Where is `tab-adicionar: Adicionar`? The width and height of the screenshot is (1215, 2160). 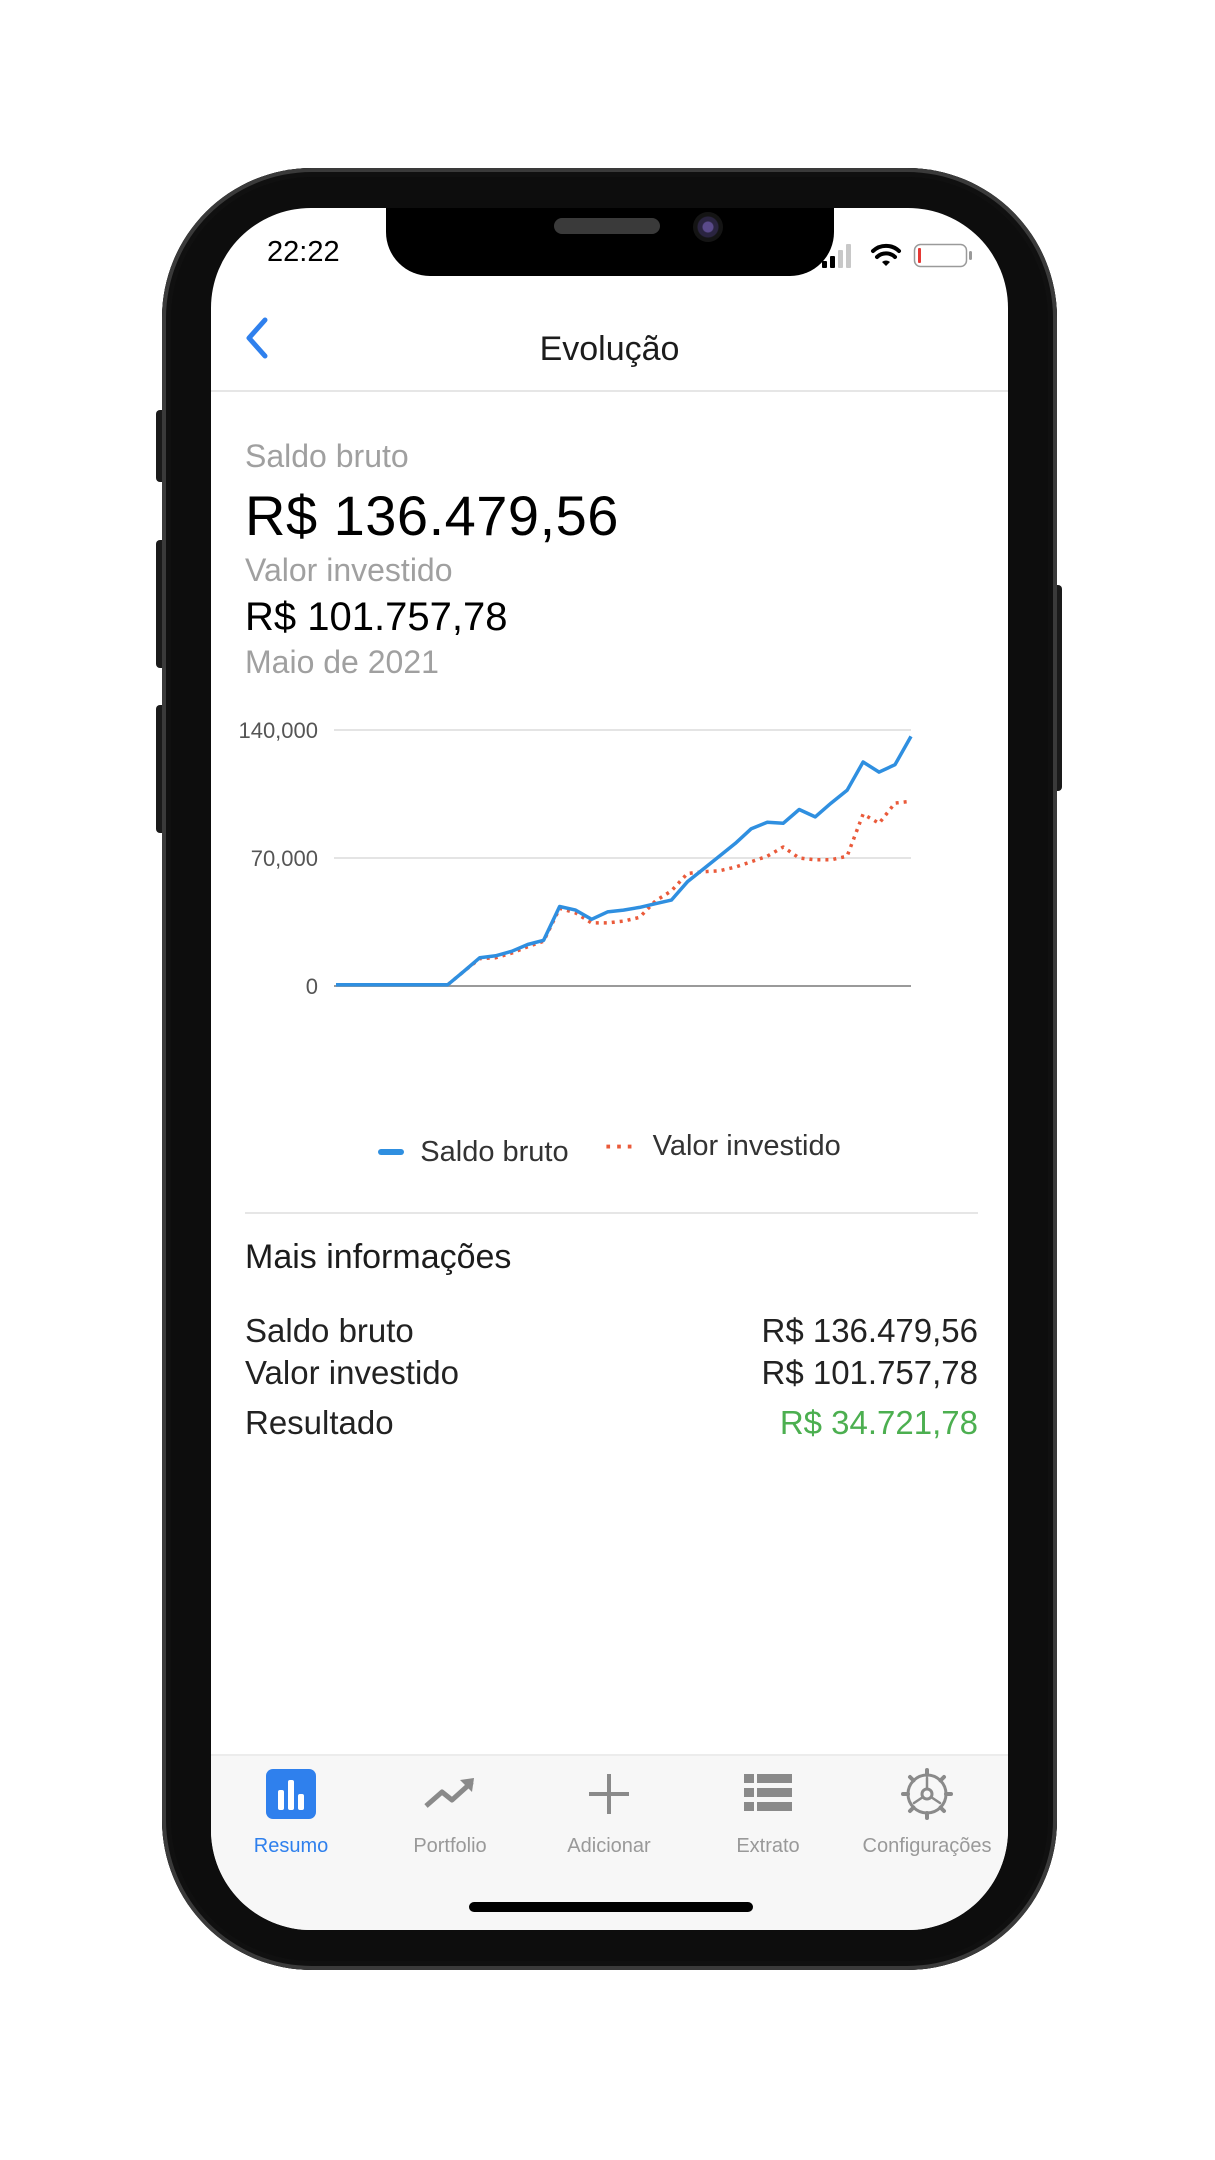 tab-adicionar: Adicionar is located at coordinates (609, 1823).